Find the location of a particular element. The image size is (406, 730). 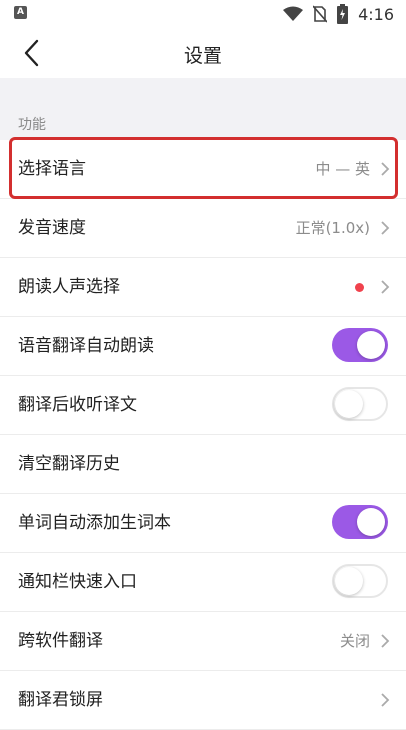

auto-read-toggle is located at coordinates (360, 345).